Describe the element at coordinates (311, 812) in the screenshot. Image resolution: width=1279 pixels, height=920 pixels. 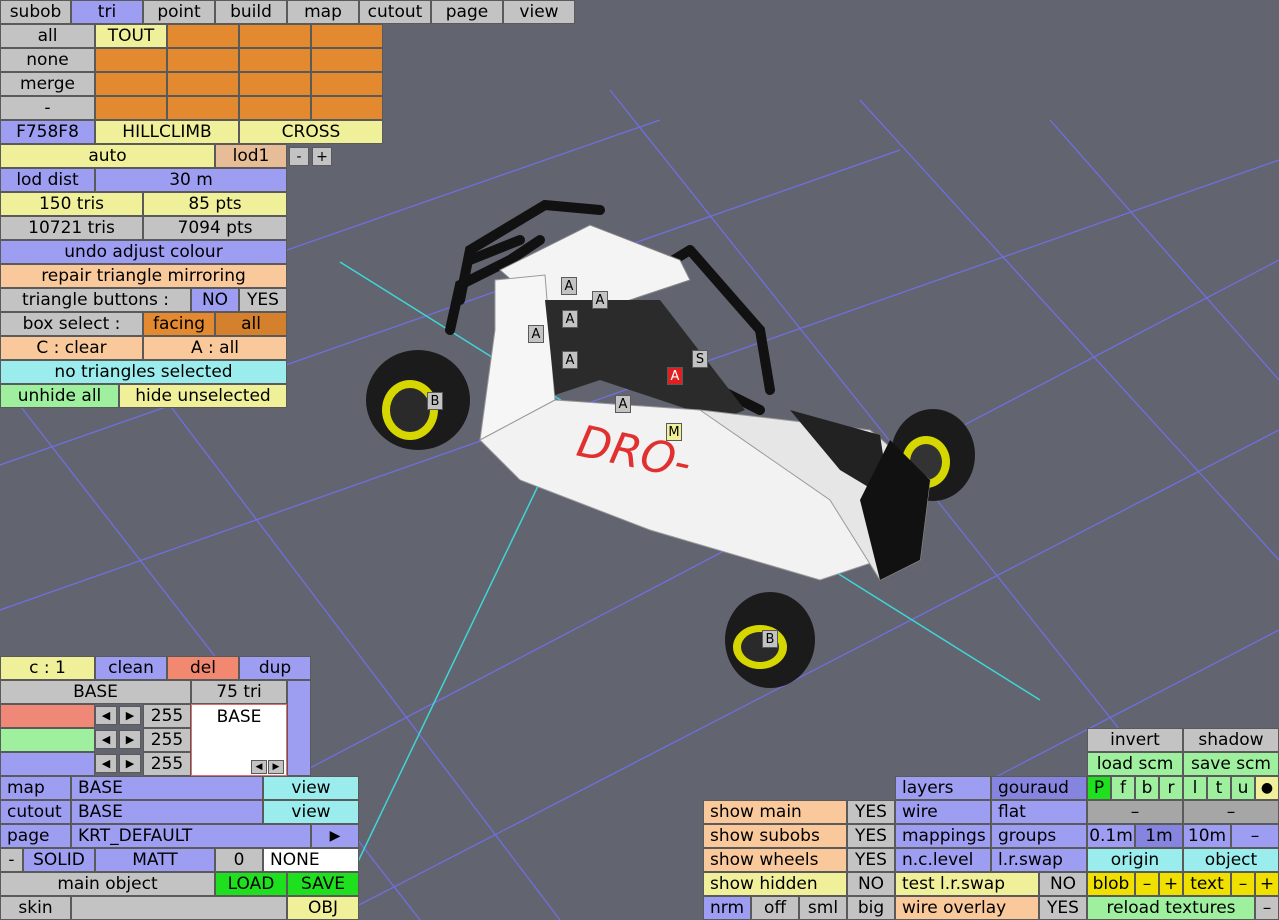
I see `cutout-view-button: view` at that location.